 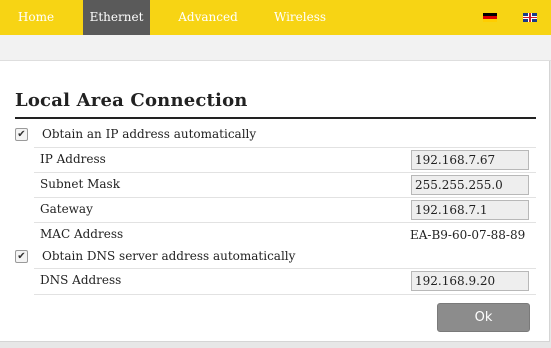 I want to click on subnet-mask-label: Subnet Mask, so click(x=80, y=184).